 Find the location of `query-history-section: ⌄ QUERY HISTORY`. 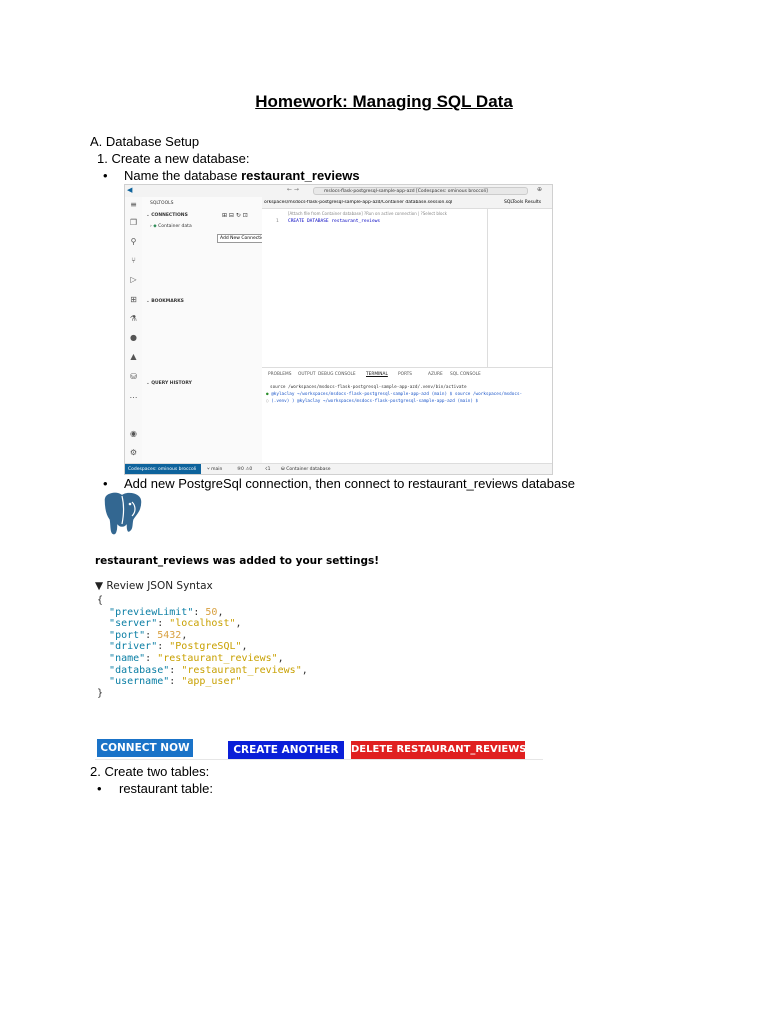

query-history-section: ⌄ QUERY HISTORY is located at coordinates (169, 383).